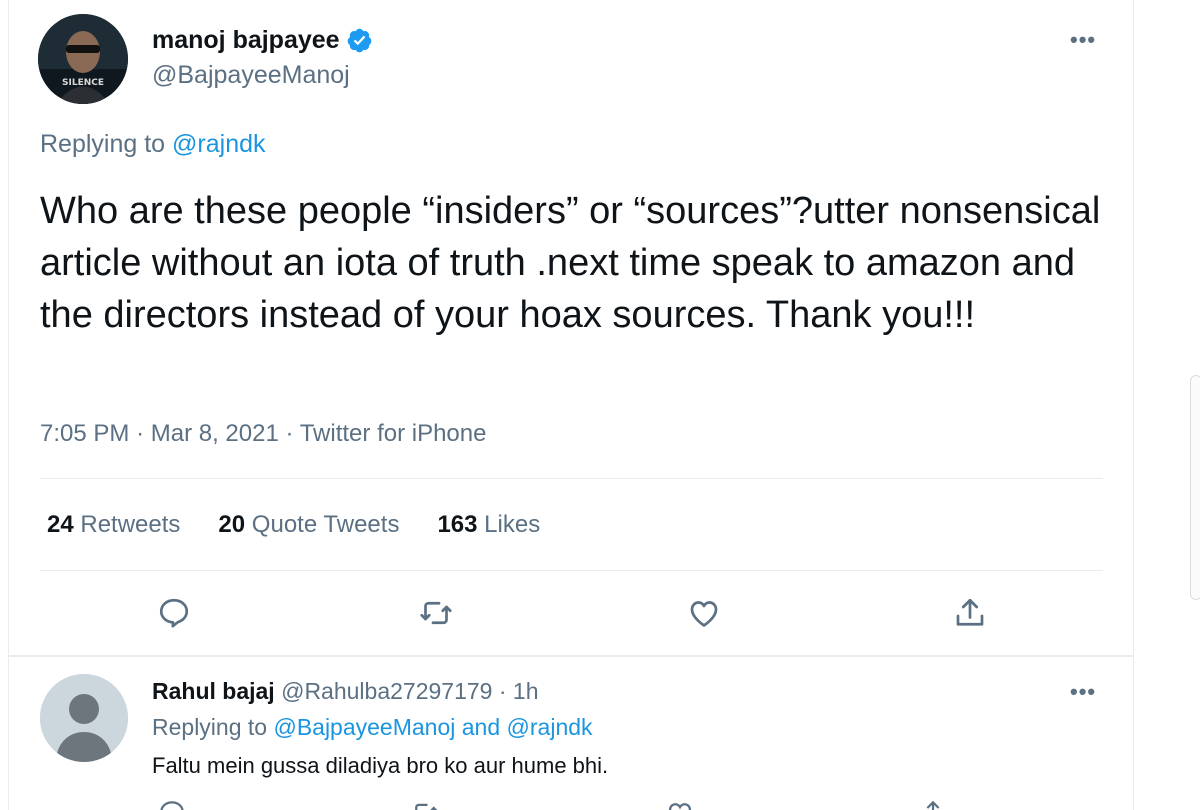 This screenshot has width=1200, height=810. I want to click on likes-label: Likes, so click(512, 524).